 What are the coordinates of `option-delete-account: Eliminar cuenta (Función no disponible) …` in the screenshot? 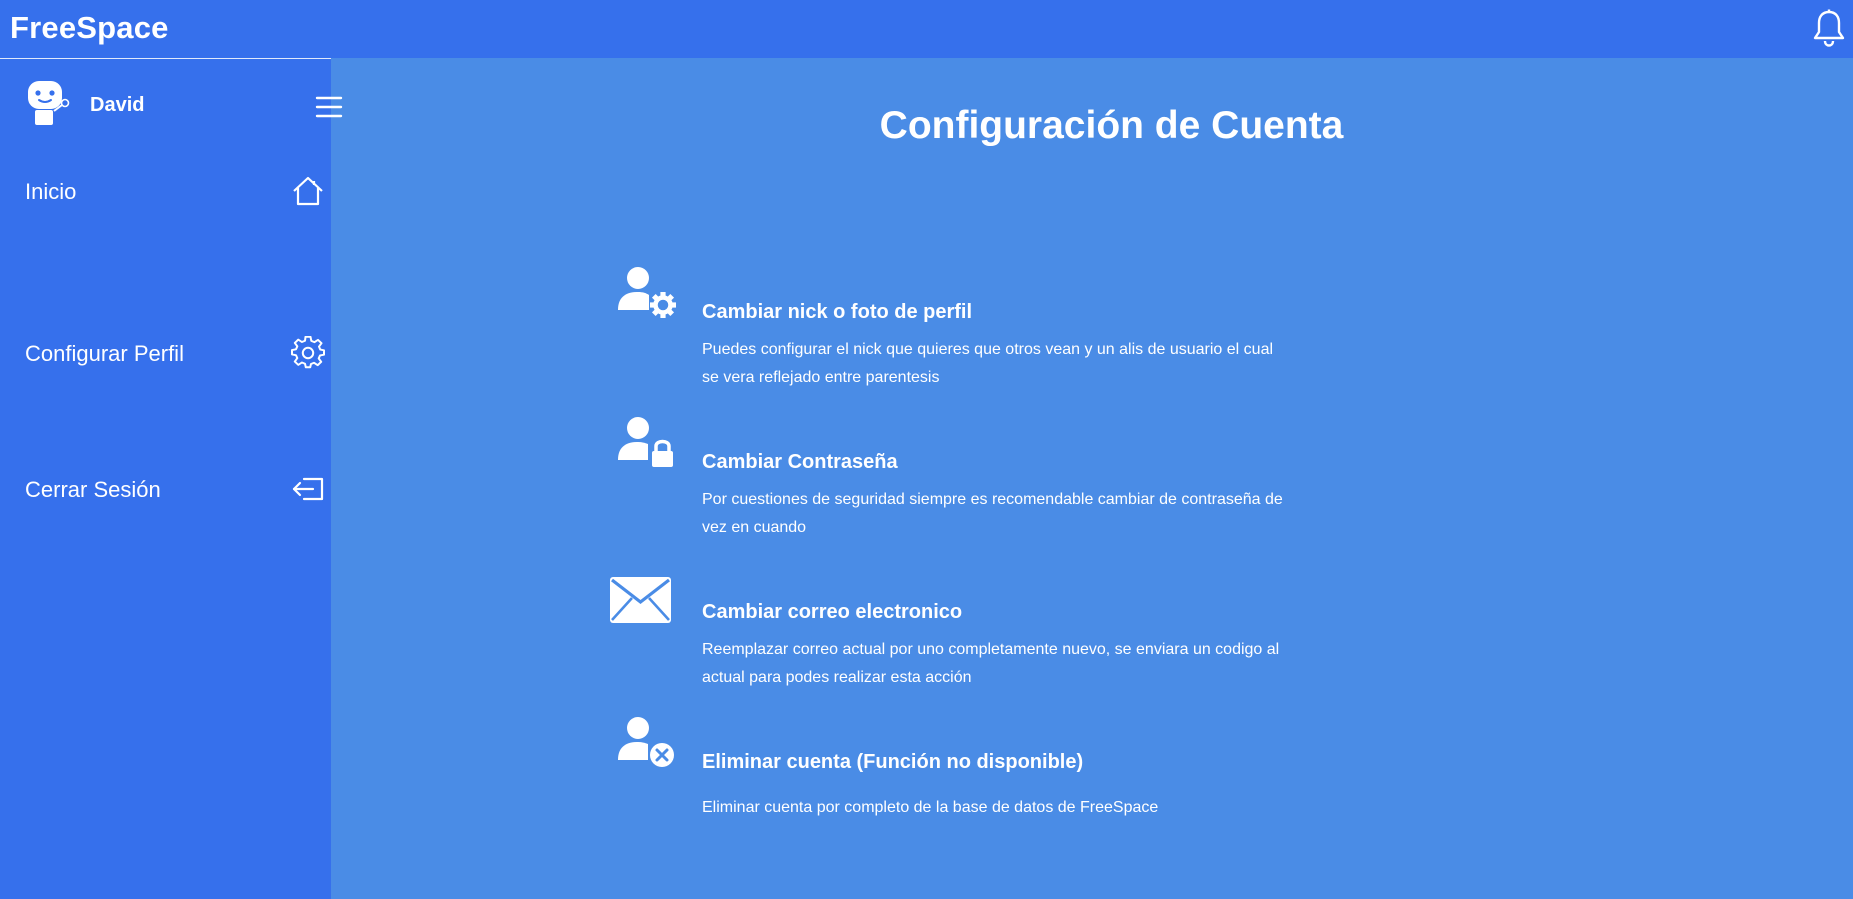 It's located at (1086, 755).